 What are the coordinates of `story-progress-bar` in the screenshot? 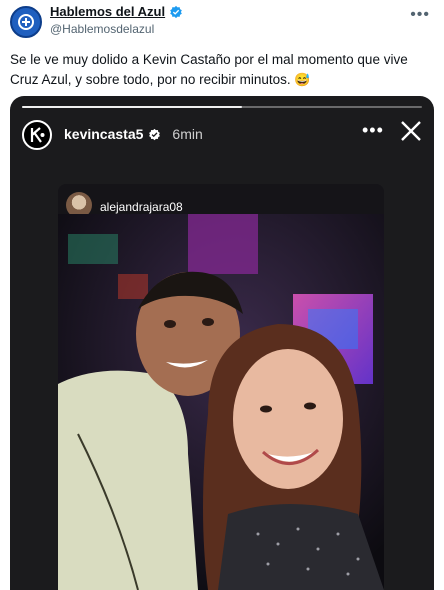 It's located at (222, 107).